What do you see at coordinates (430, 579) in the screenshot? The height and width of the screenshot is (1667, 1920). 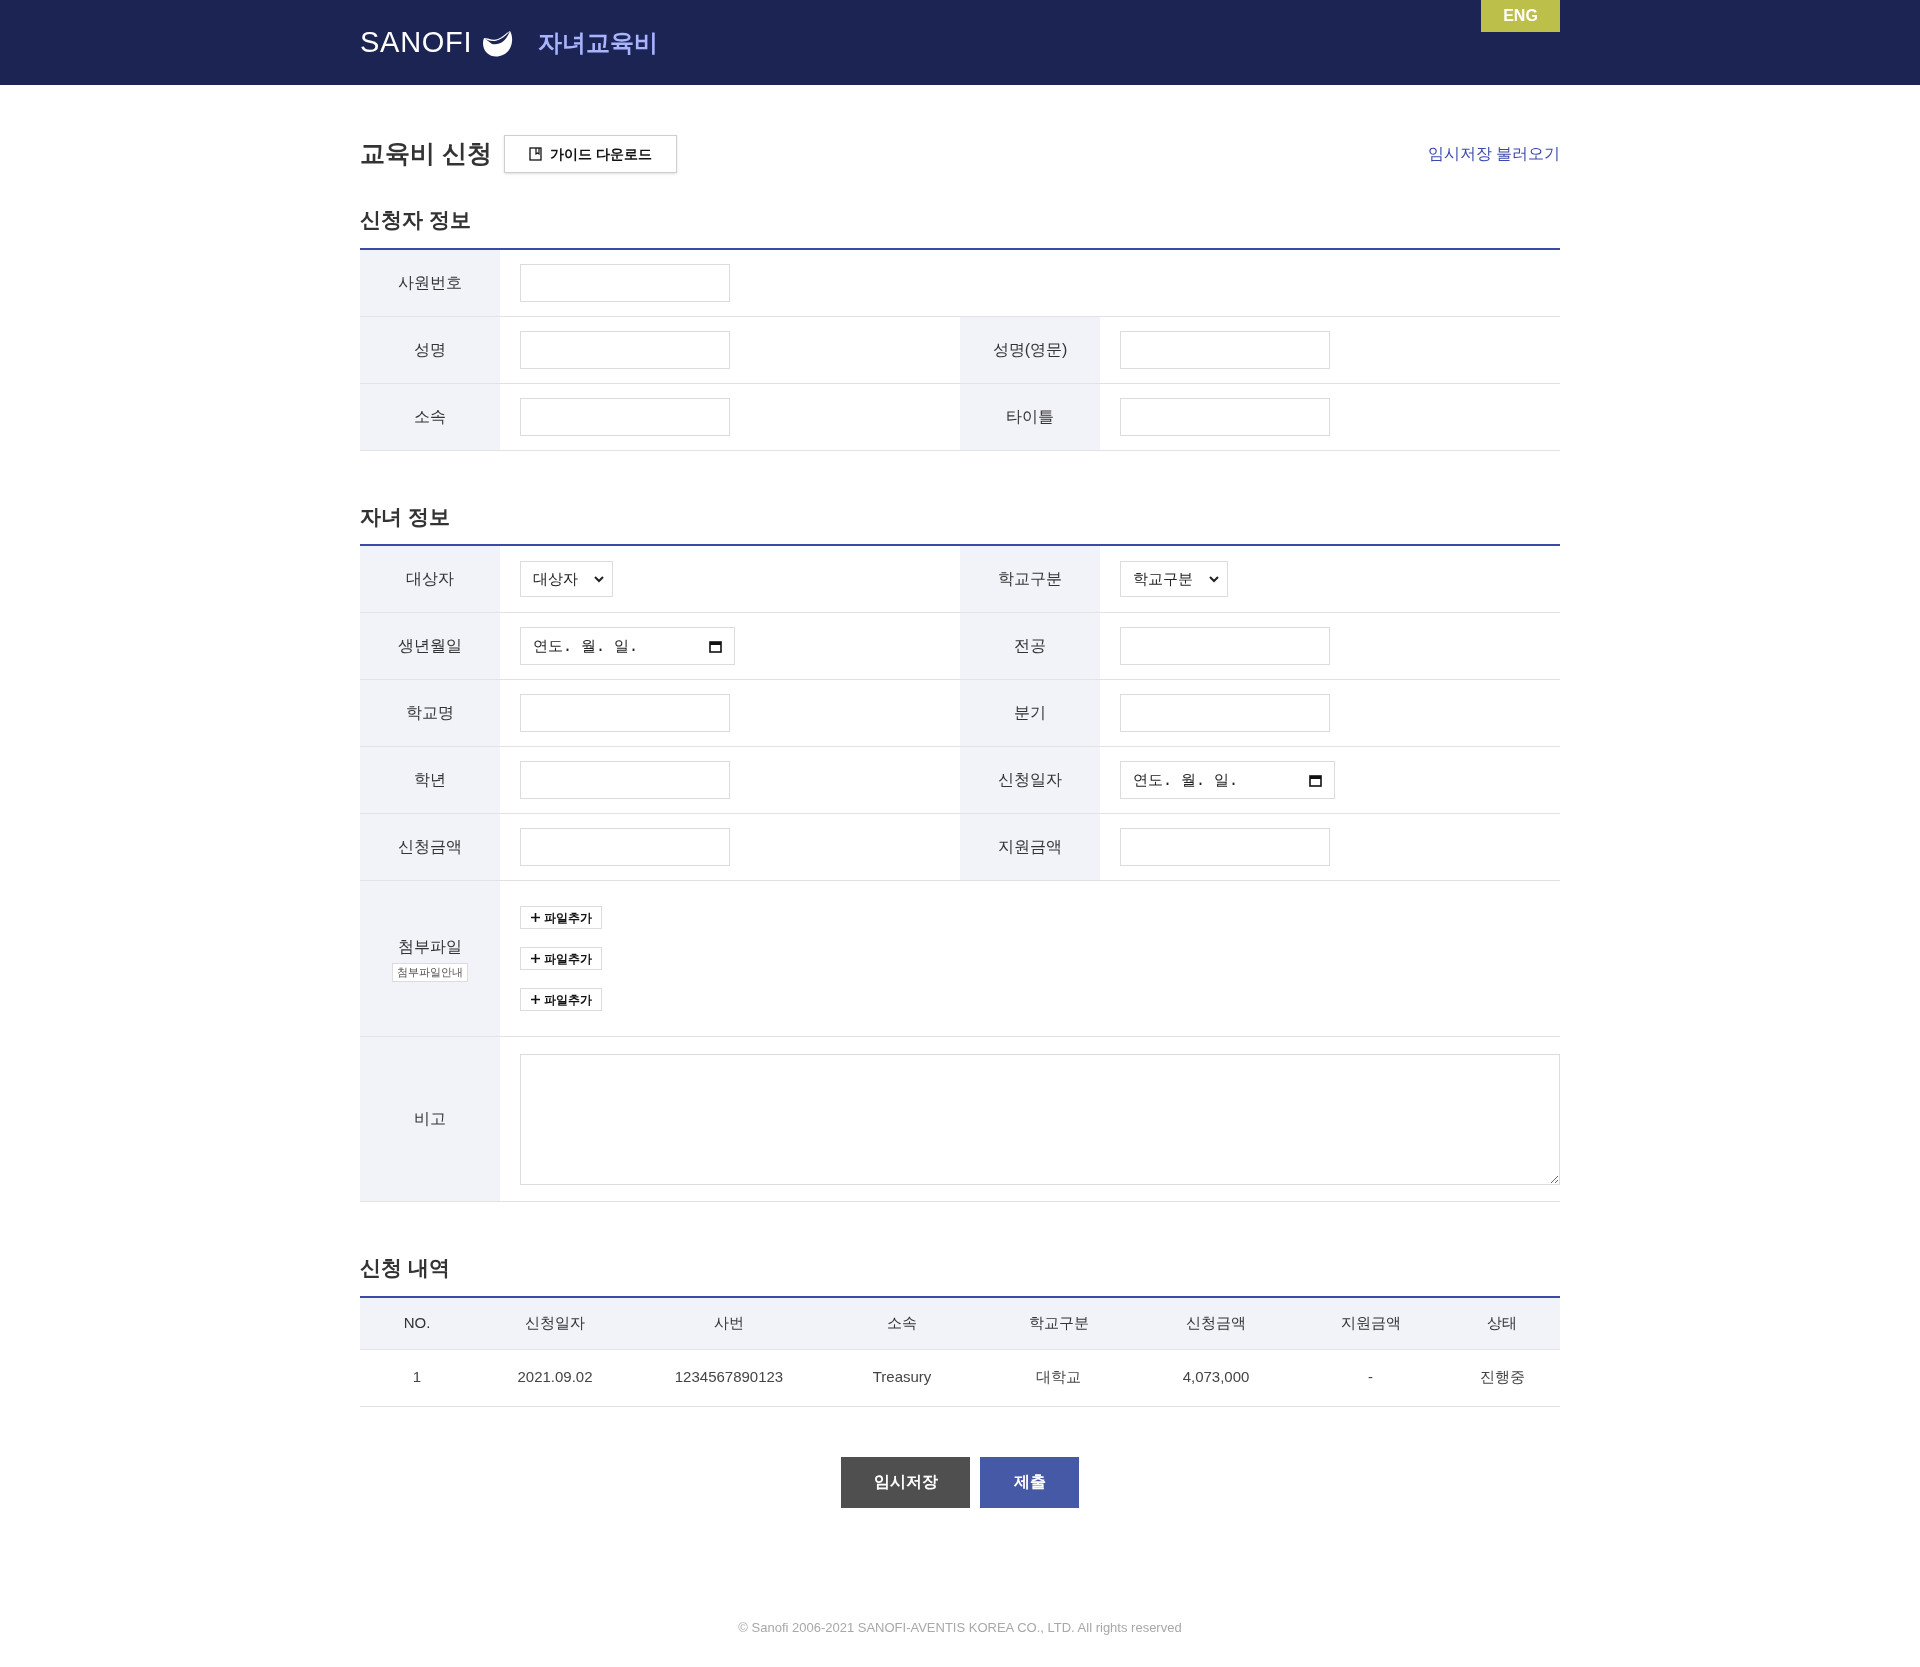 I see `field-label: 대상자` at bounding box center [430, 579].